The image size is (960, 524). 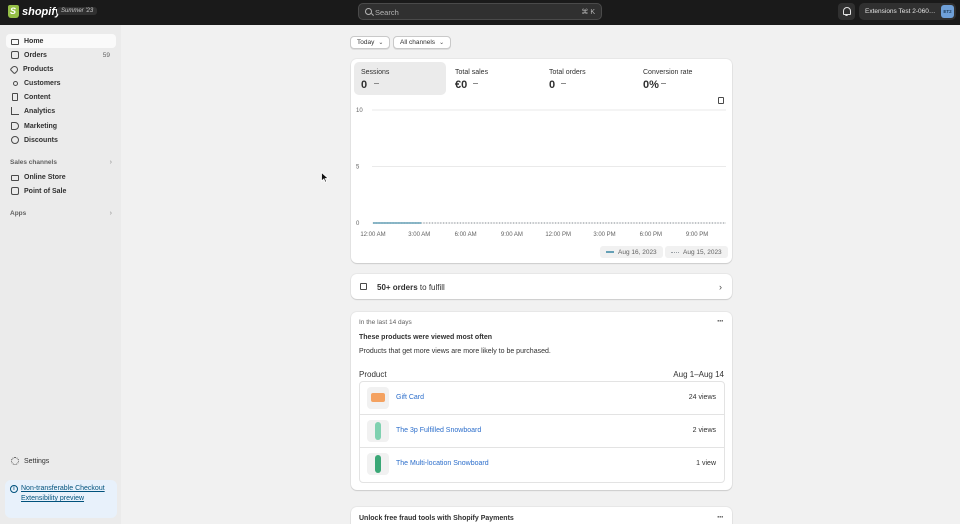 I want to click on apps-header: Apps ›, so click(x=61, y=213).